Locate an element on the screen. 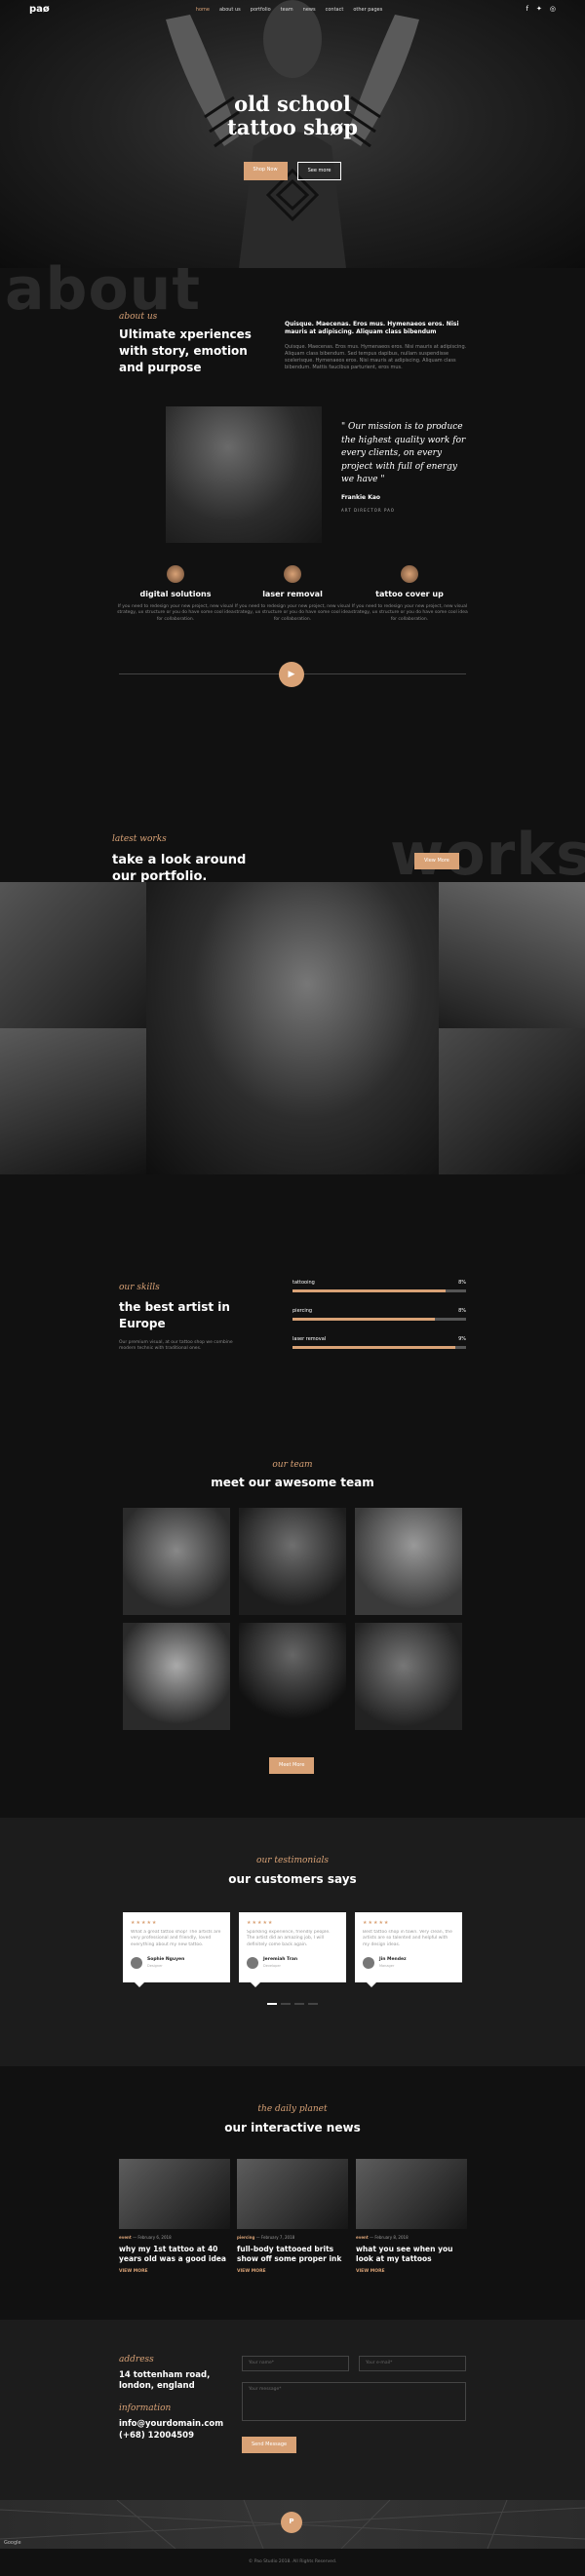  shop-now-button: Shop Now is located at coordinates (265, 171).